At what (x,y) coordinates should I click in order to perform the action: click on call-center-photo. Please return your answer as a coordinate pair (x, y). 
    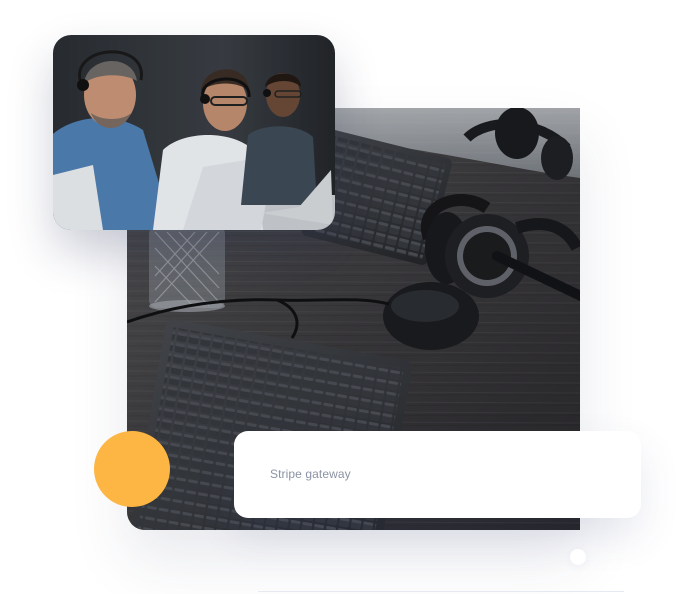
    Looking at the image, I should click on (194, 132).